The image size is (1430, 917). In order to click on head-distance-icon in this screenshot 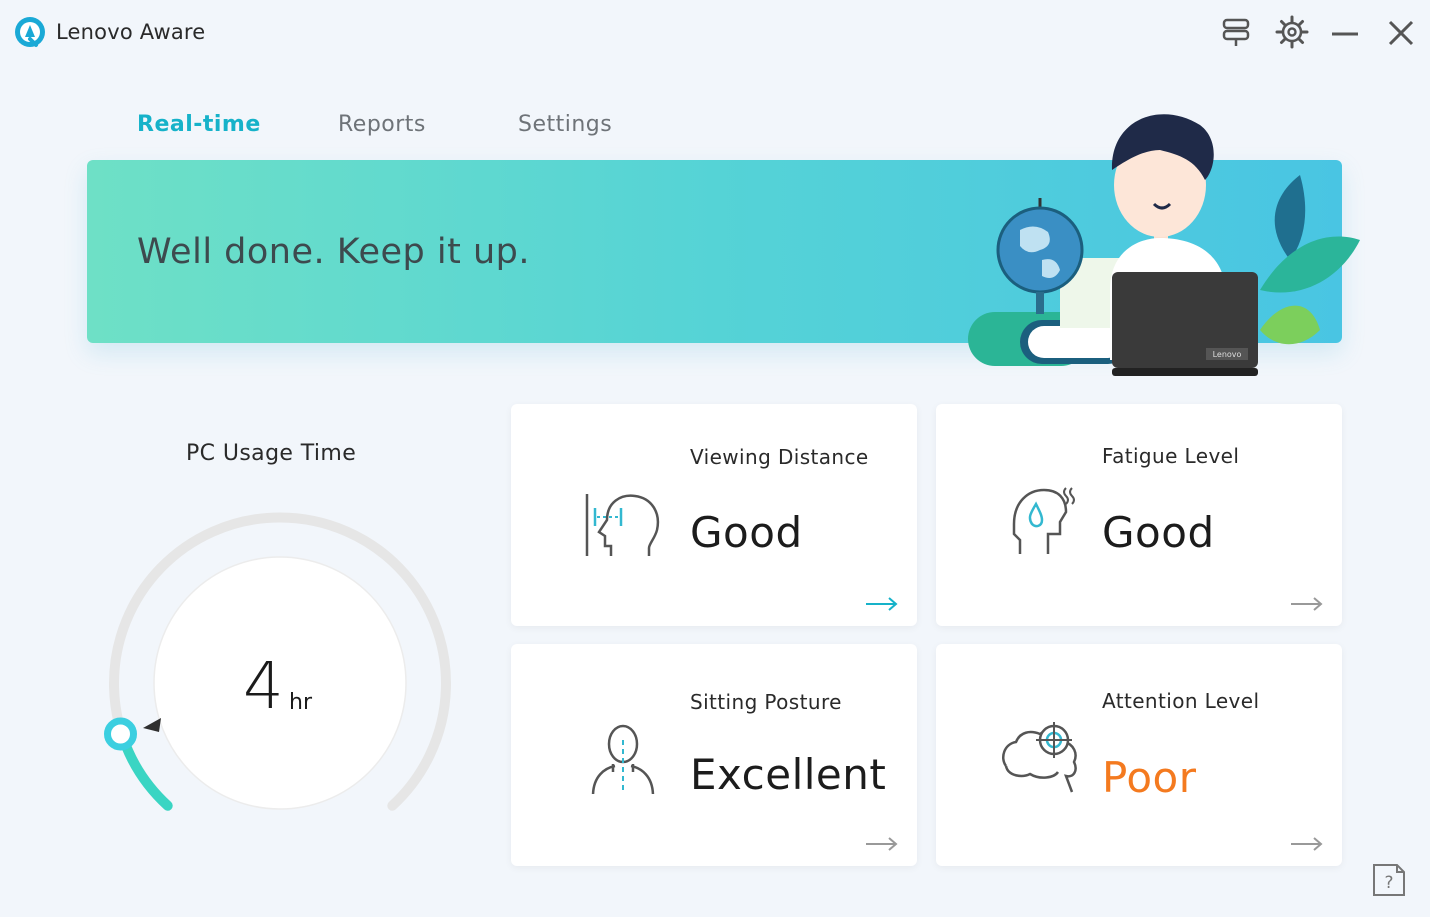, I will do `click(623, 527)`.